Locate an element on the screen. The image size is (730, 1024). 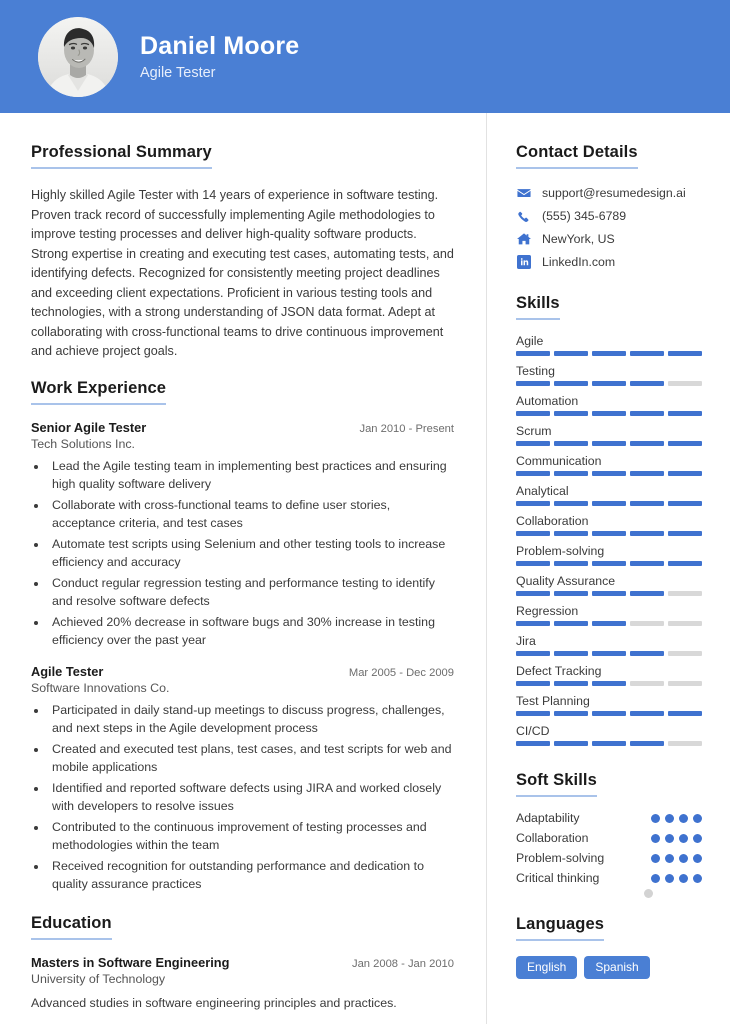
section-languages: Languages English Spanish is located at coordinates (609, 947).